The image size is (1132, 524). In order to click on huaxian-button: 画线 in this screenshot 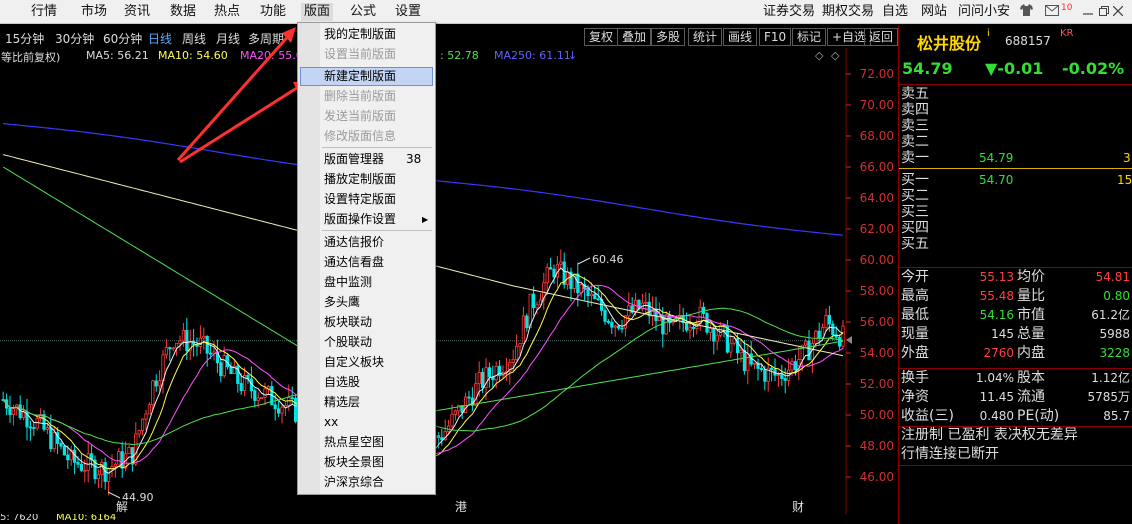, I will do `click(740, 37)`.